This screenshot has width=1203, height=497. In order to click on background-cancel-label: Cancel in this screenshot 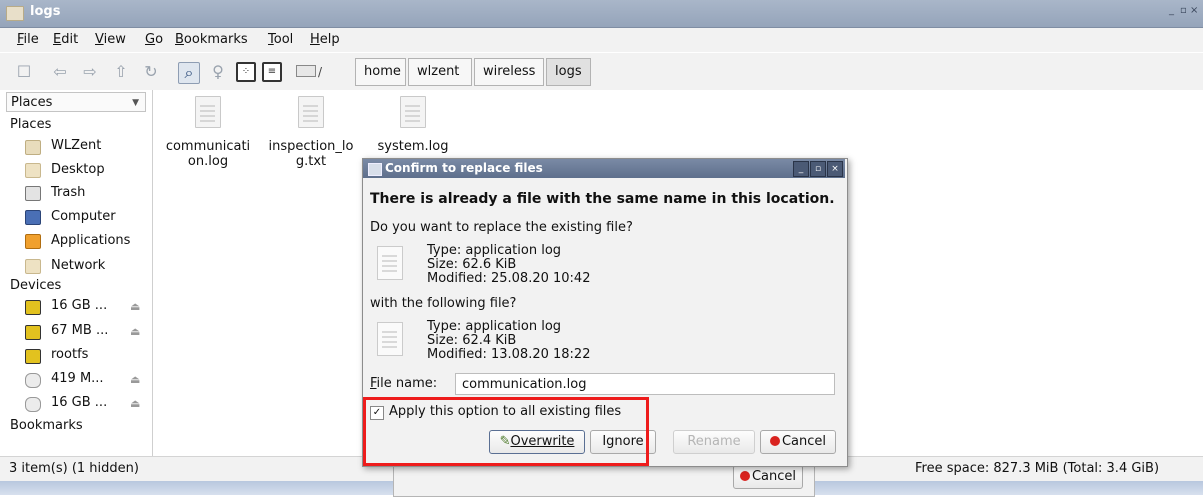, I will do `click(774, 476)`.